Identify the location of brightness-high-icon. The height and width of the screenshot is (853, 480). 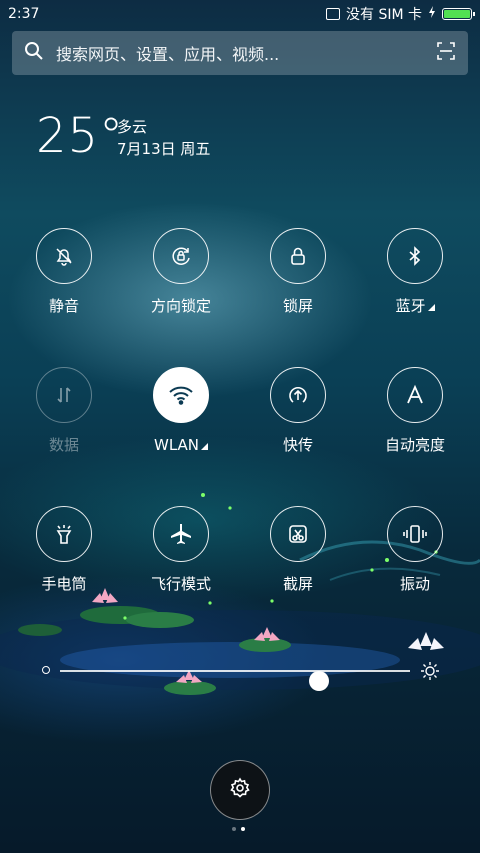
(430, 673).